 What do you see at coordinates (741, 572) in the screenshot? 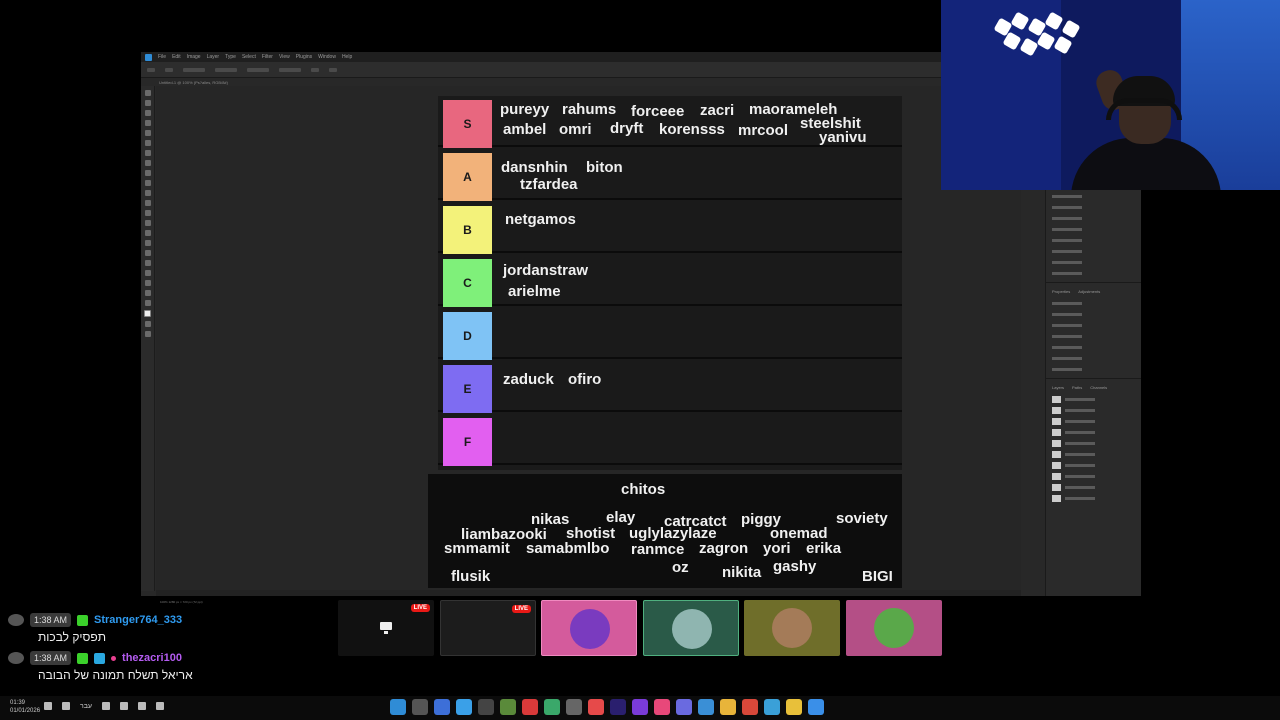
I see `pool-name: nikita` at bounding box center [741, 572].